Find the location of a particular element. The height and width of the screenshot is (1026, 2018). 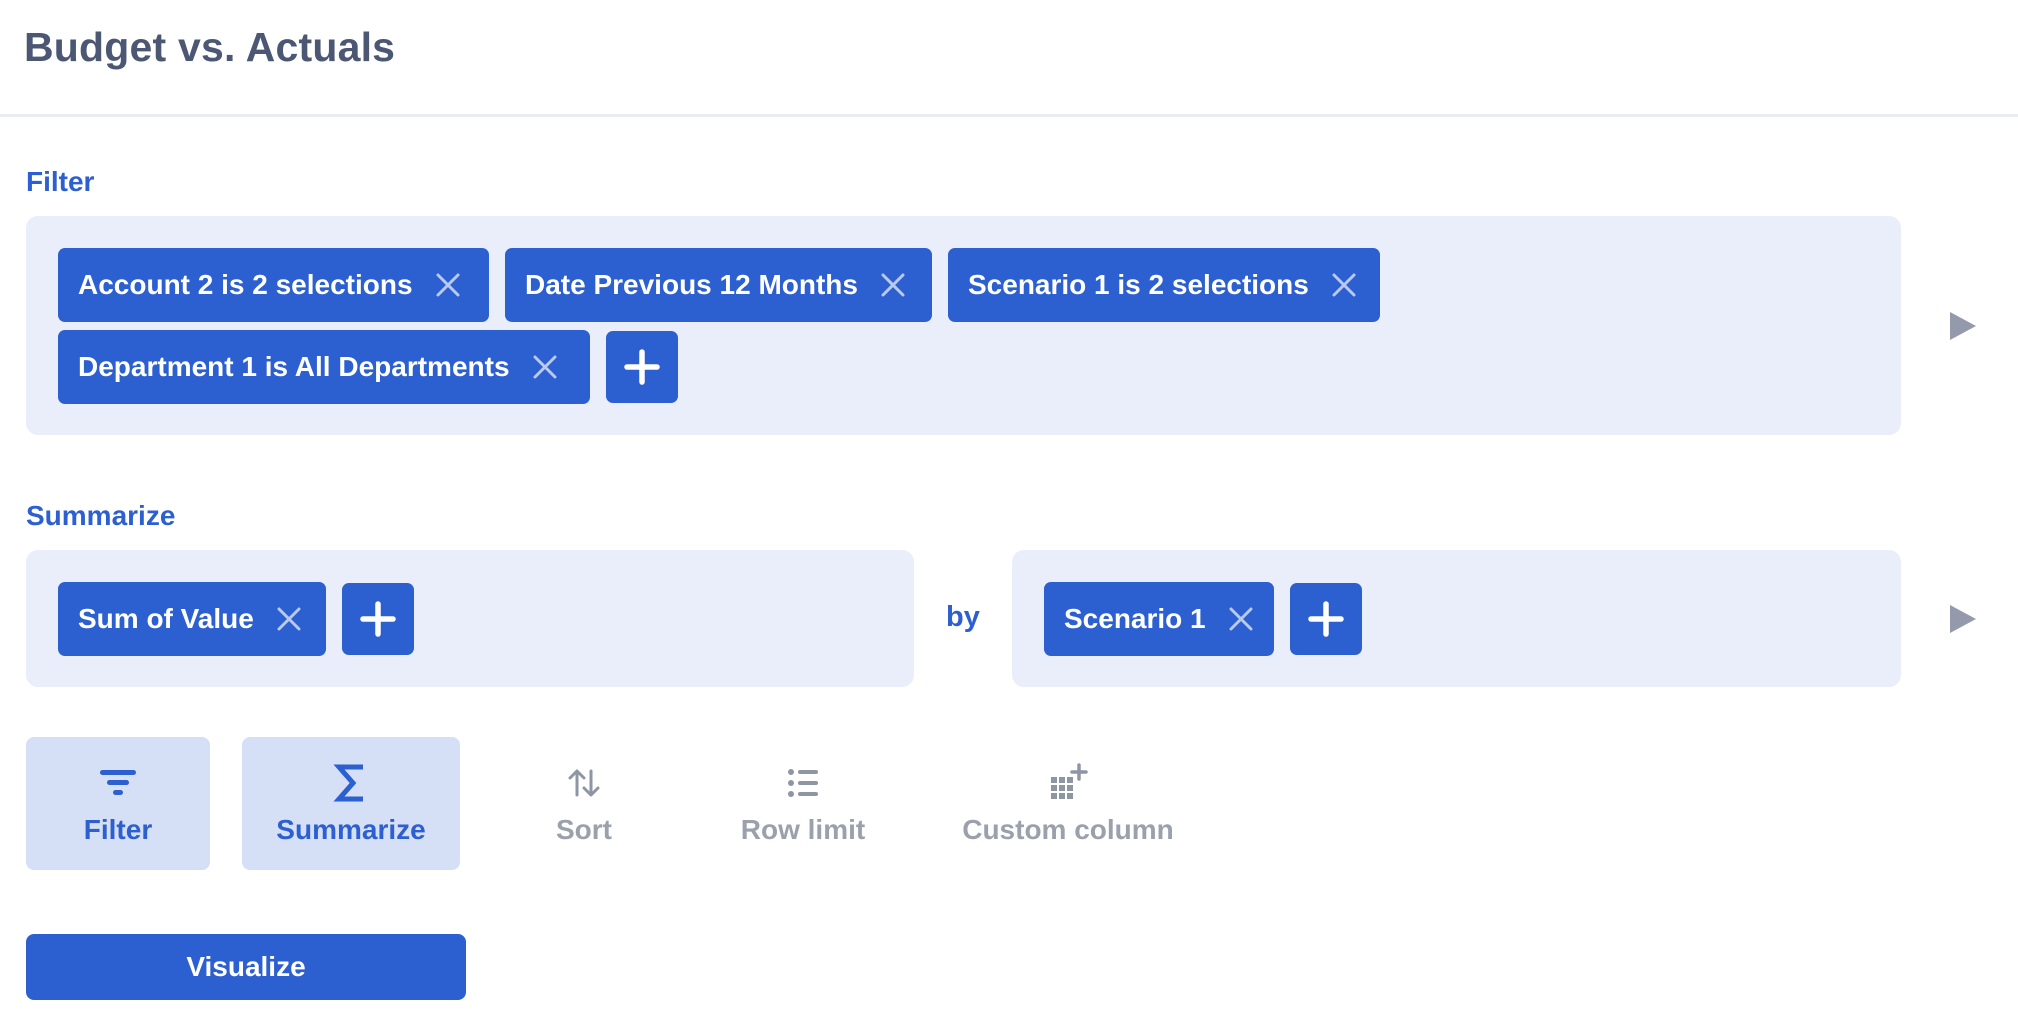

action-sort-button: Sort is located at coordinates (584, 803).